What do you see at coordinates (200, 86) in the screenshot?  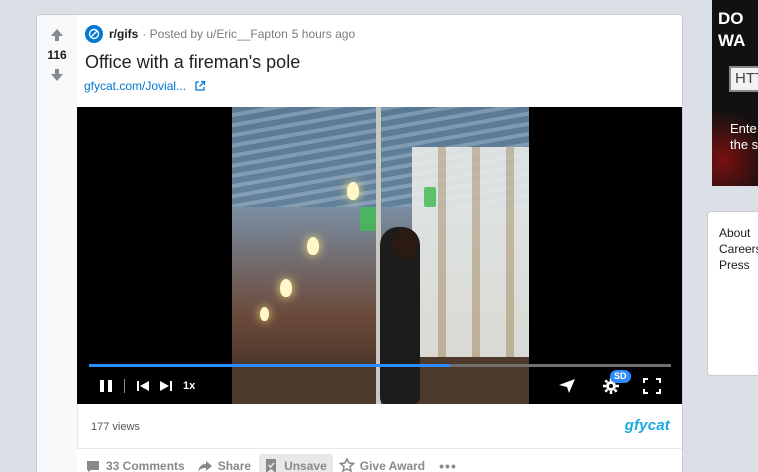 I see `external-link-icon` at bounding box center [200, 86].